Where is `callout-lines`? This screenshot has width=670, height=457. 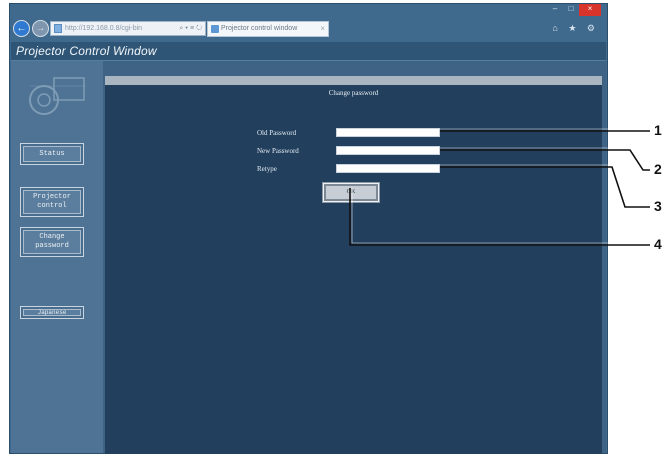 callout-lines is located at coordinates (499, 187).